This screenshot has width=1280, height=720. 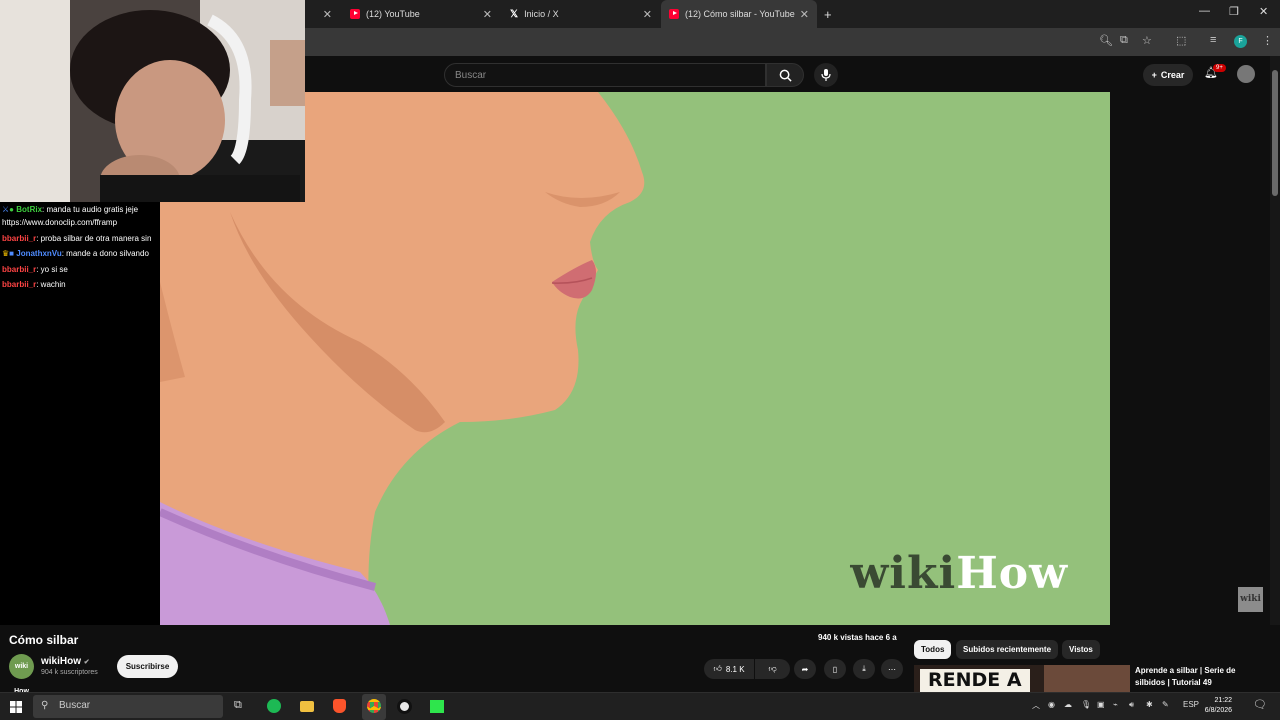 I want to click on more-actions-button: ⋯, so click(x=892, y=669).